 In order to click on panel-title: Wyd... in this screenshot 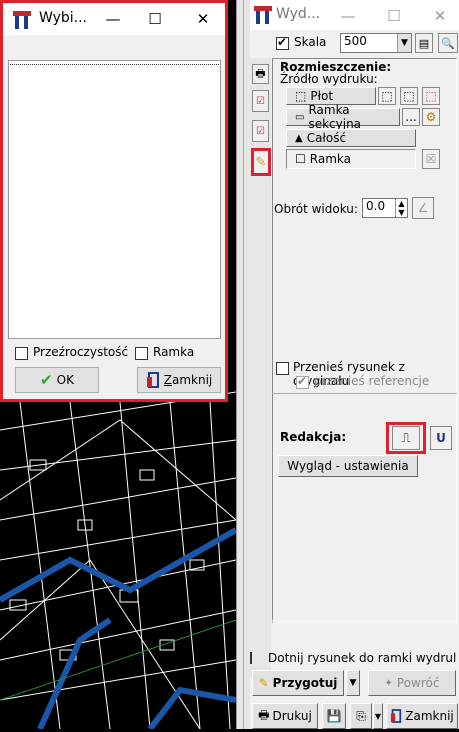, I will do `click(298, 14)`.